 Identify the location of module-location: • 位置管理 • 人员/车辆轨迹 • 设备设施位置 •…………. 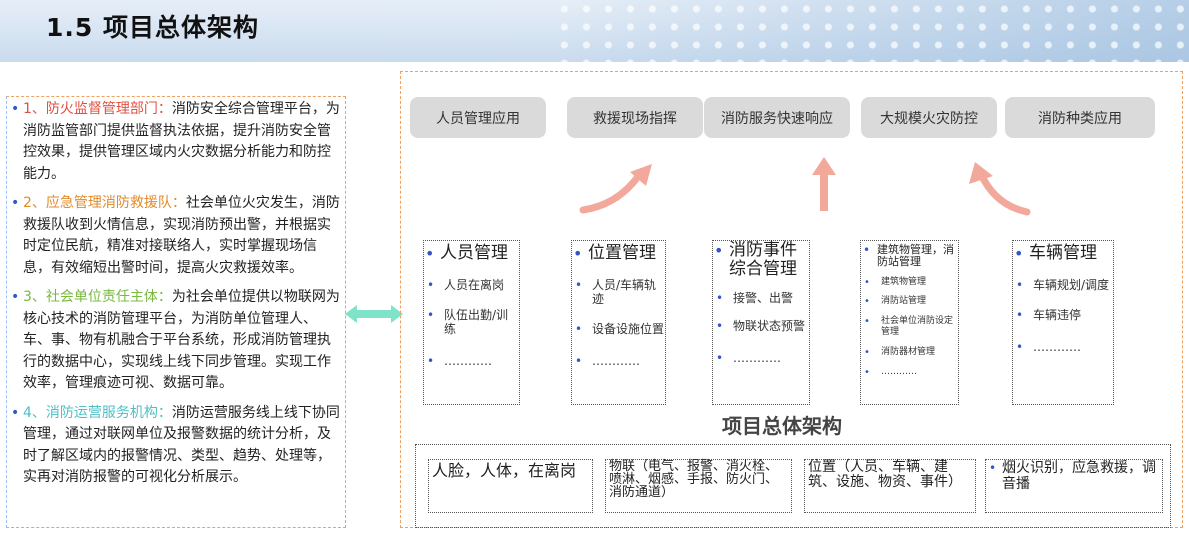
(618, 322).